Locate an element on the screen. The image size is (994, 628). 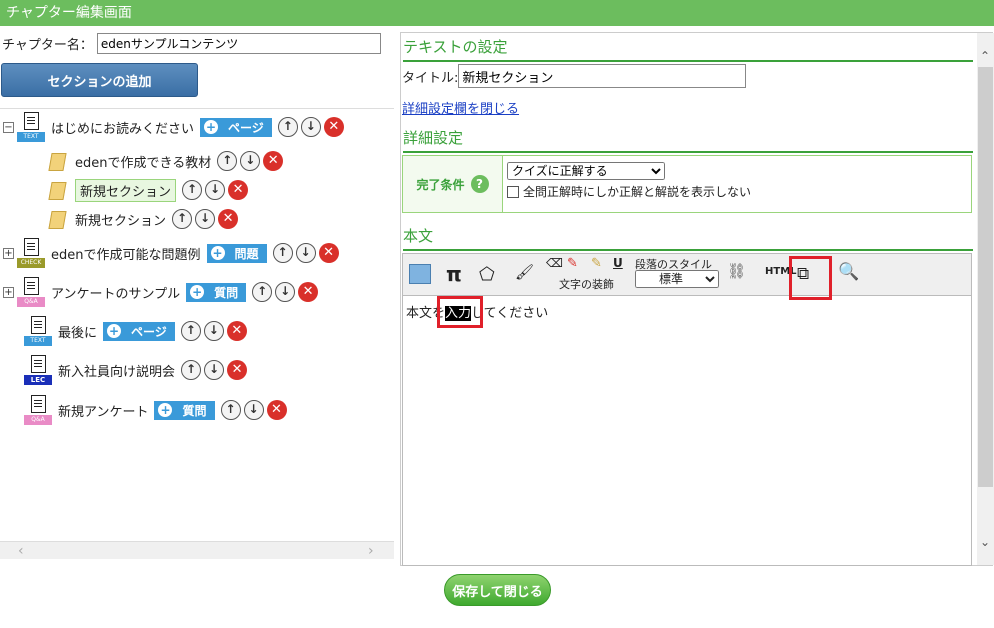
highlight-box-media is located at coordinates (810, 278).